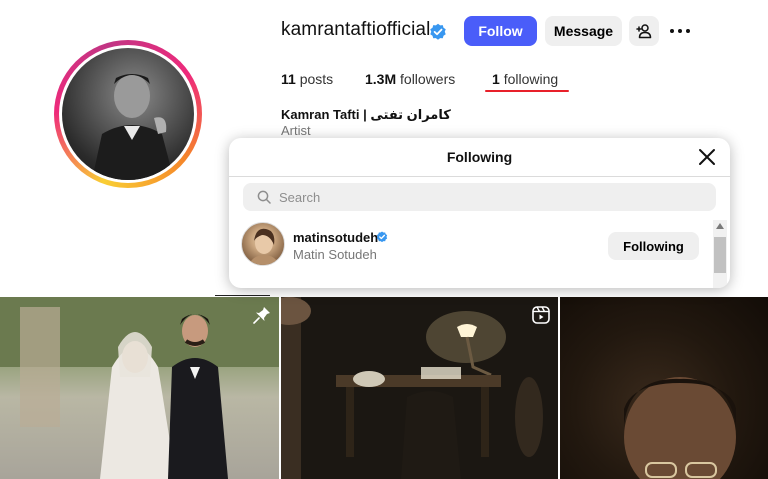 This screenshot has width=768, height=479. Describe the element at coordinates (479, 176) in the screenshot. I see `modal-header-divider` at that location.